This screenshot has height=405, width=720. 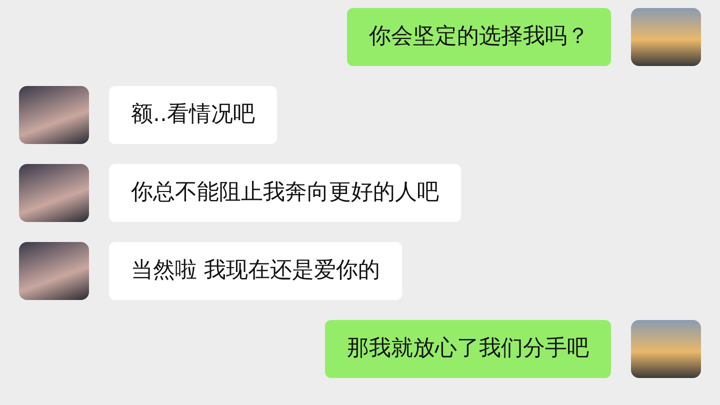 What do you see at coordinates (468, 349) in the screenshot?
I see `message-bubble: 那我就放心了我们分手吧` at bounding box center [468, 349].